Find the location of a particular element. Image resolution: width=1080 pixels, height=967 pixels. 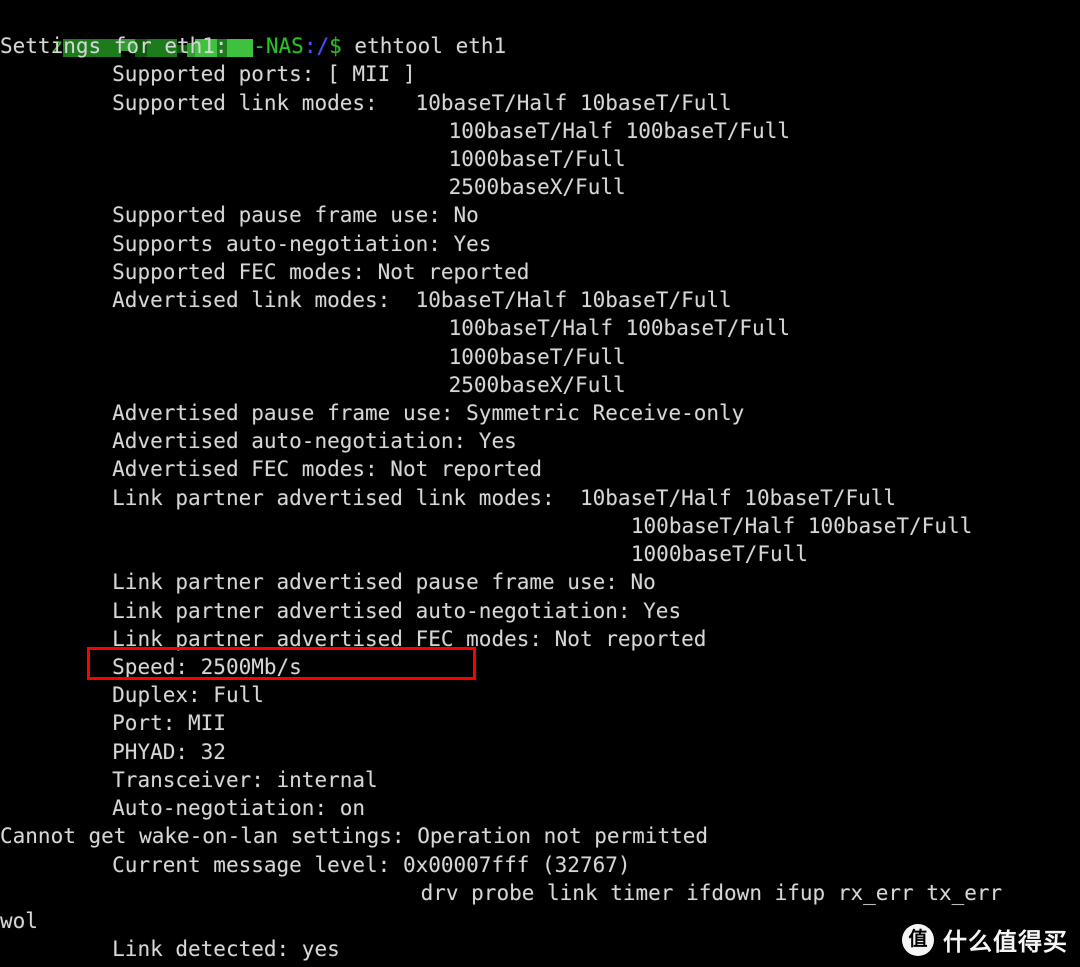

terminal-line: Advertised auto-negotiation: Yes is located at coordinates (314, 441).